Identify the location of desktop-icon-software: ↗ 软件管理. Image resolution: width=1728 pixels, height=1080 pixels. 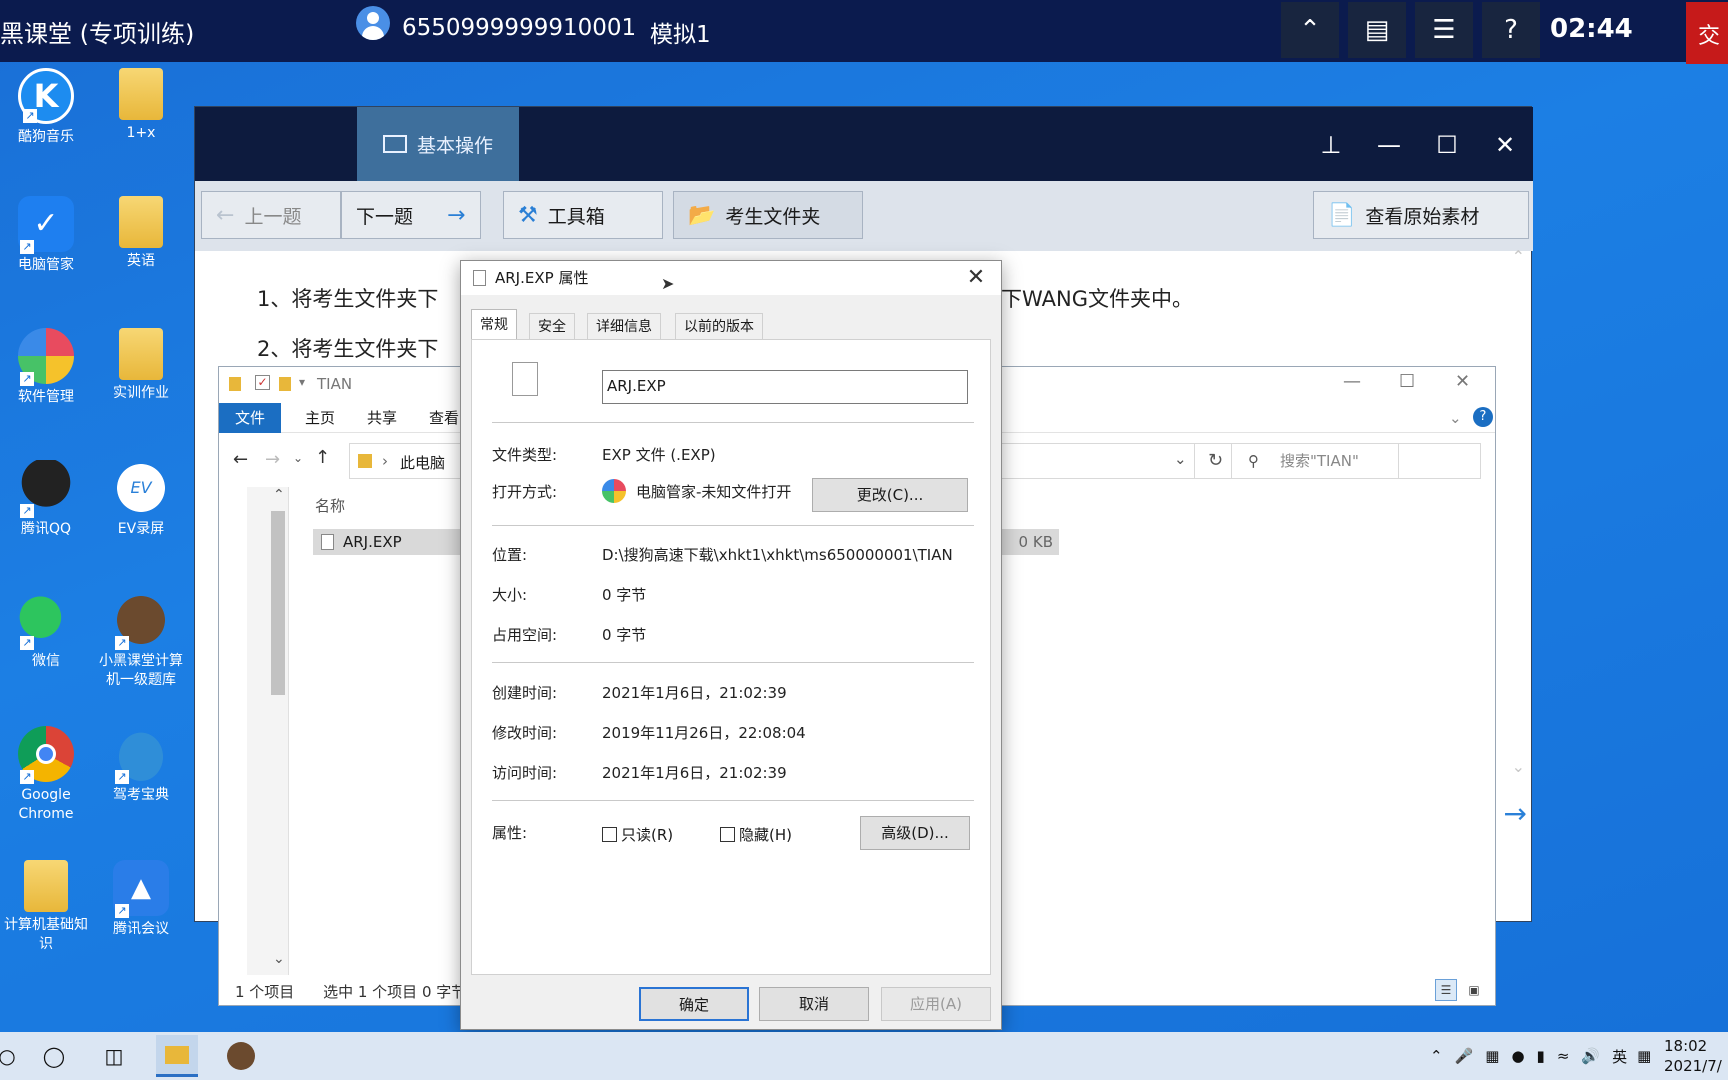
(46, 367).